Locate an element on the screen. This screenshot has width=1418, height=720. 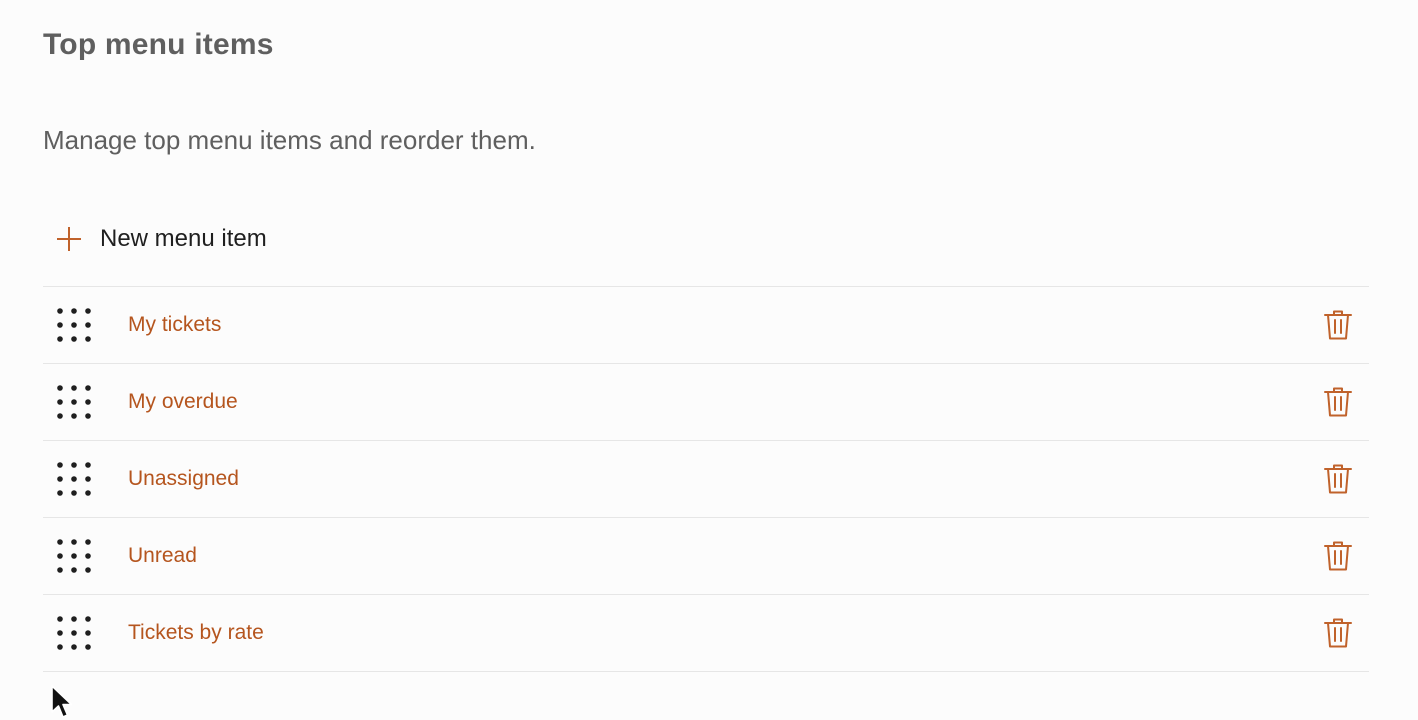
menu-item-link: My tickets is located at coordinates (174, 325).